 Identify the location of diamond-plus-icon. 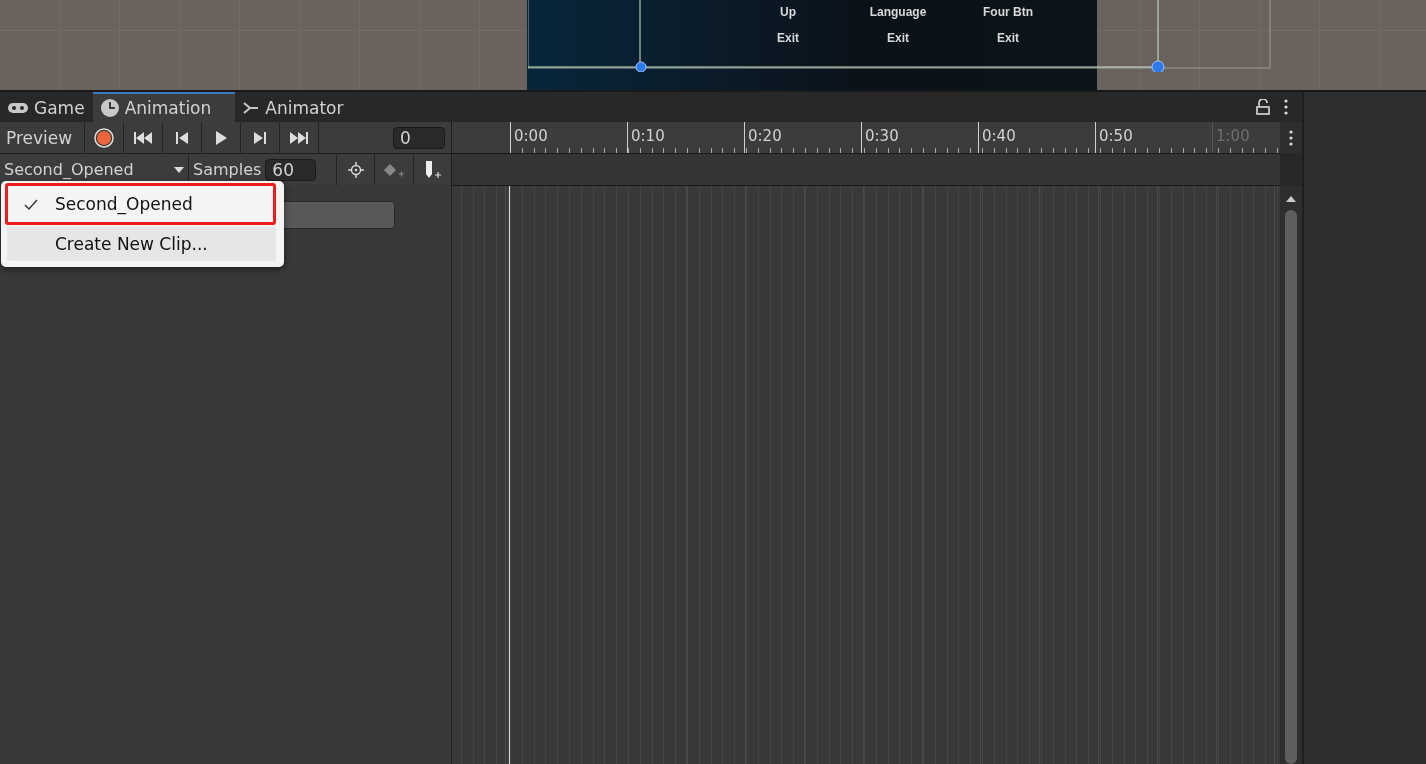
(394, 169).